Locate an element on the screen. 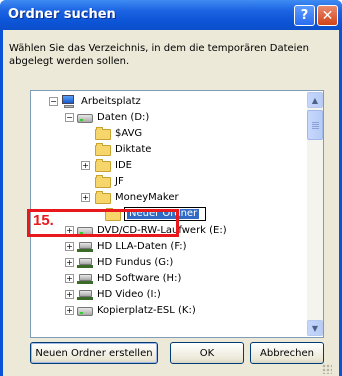 The width and height of the screenshot is (342, 376). tree-item-label: Kopierplatz-ESL (K:) is located at coordinates (146, 310).